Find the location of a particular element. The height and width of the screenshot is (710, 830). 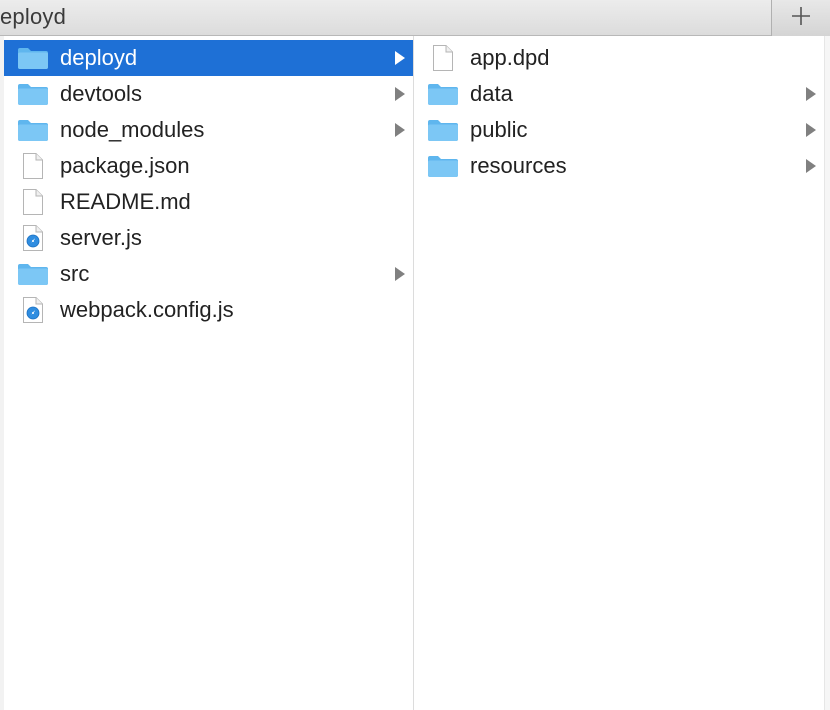

list-item: public is located at coordinates (619, 130).